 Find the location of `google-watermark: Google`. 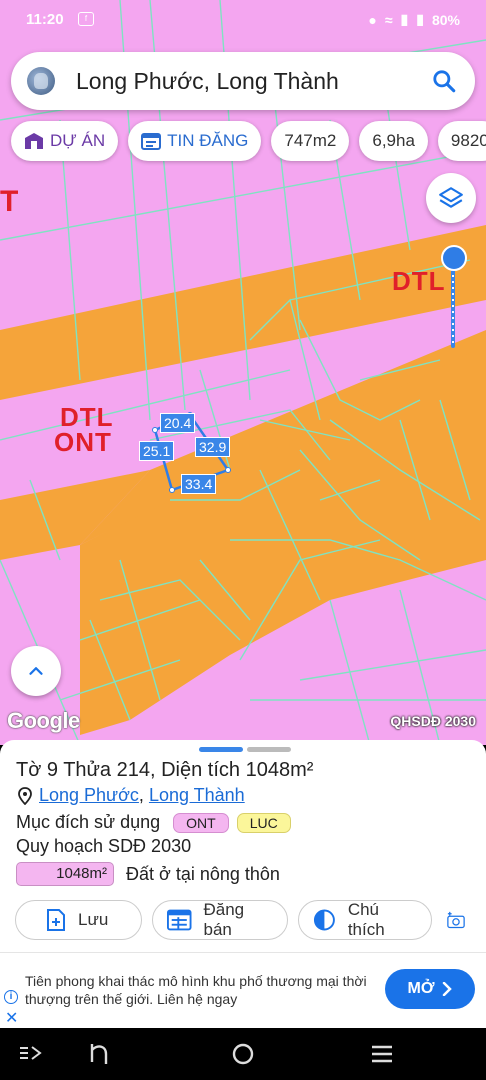

google-watermark: Google is located at coordinates (43, 720).